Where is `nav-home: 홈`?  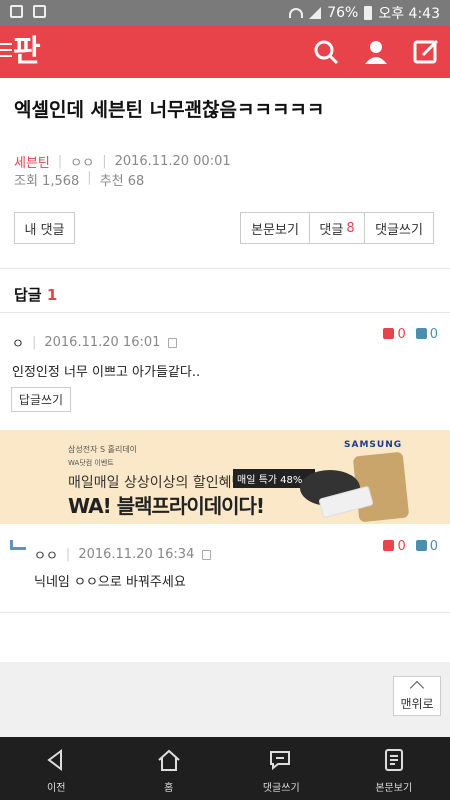 nav-home: 홈 is located at coordinates (169, 768).